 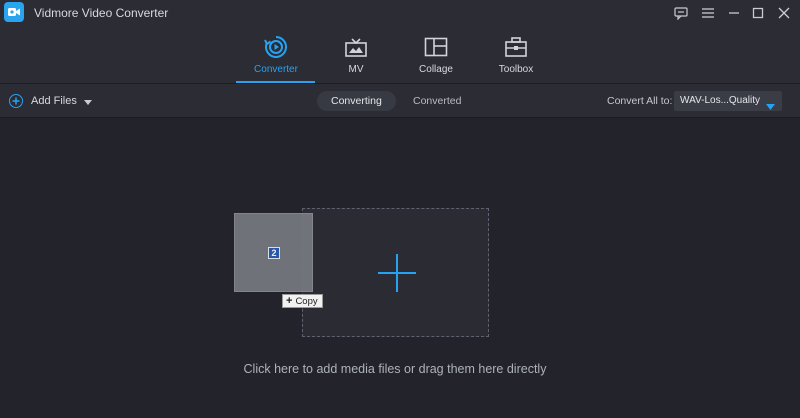 I want to click on dragged-files-preview: 2, so click(x=273, y=252).